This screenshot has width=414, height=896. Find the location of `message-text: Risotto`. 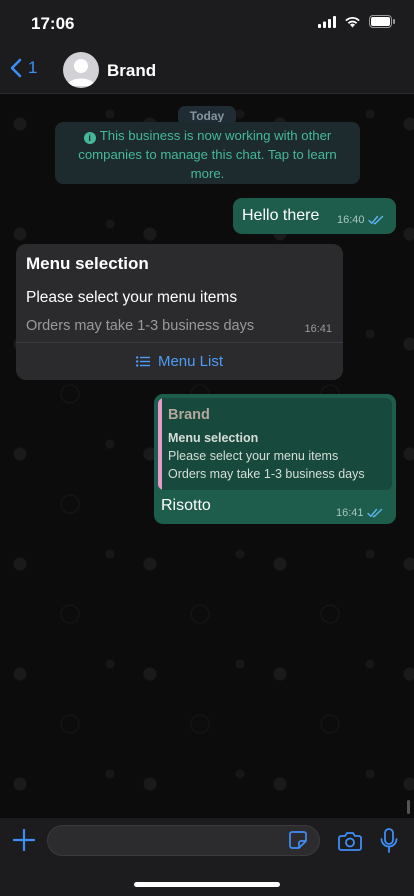

message-text: Risotto is located at coordinates (186, 505).